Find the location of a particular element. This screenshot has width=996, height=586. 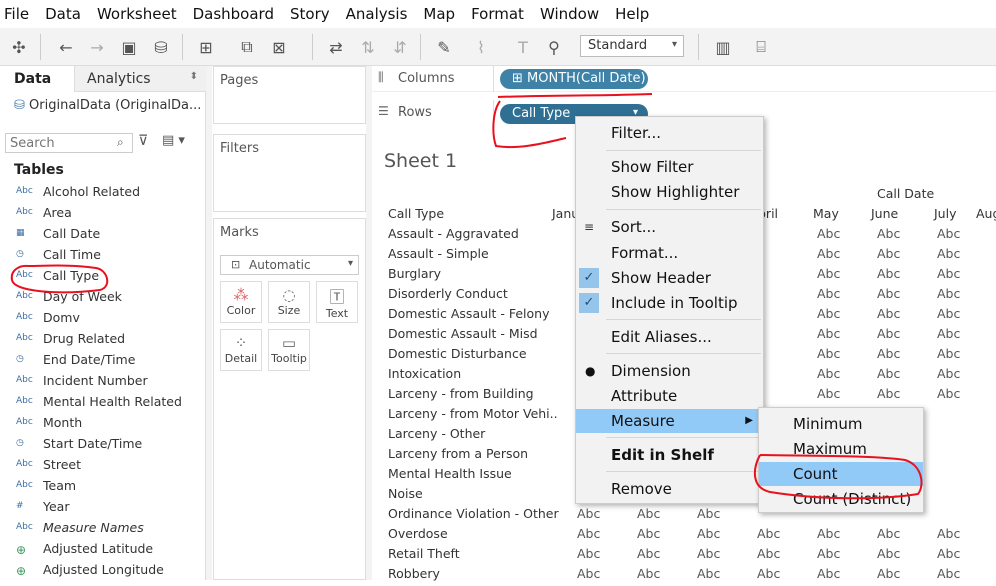

field-item: Abc Month is located at coordinates (102, 424).